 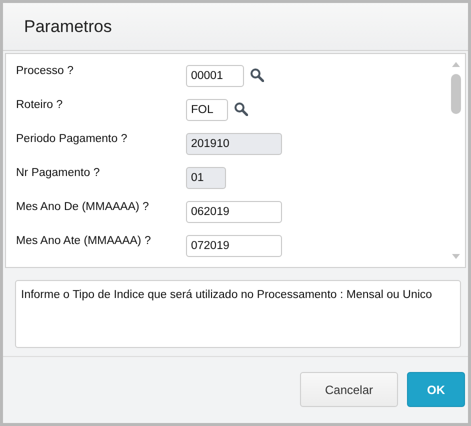 I want to click on field-label: Processo ?, so click(x=45, y=71).